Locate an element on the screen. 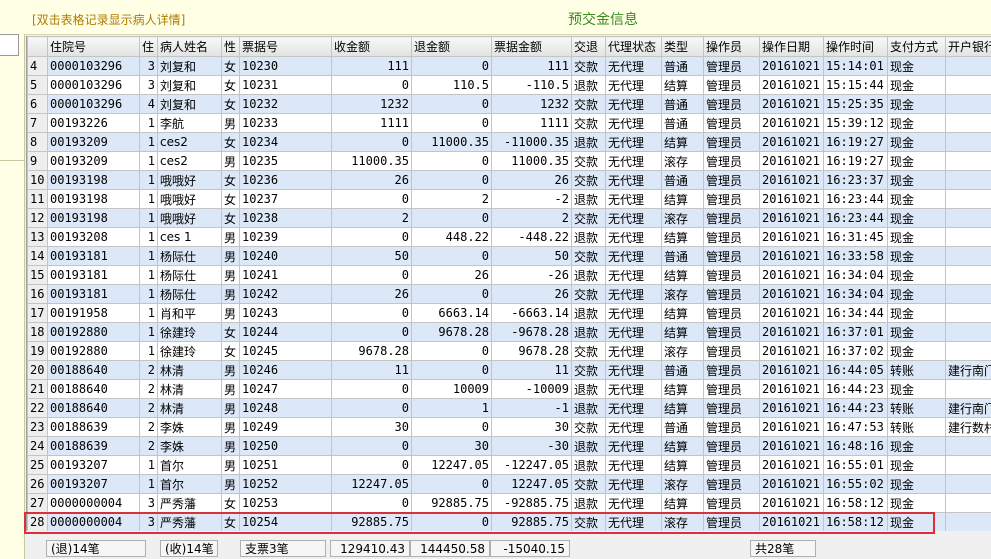 Image resolution: width=991 pixels, height=559 pixels. cell-receipt-no: 10248 is located at coordinates (285, 408).